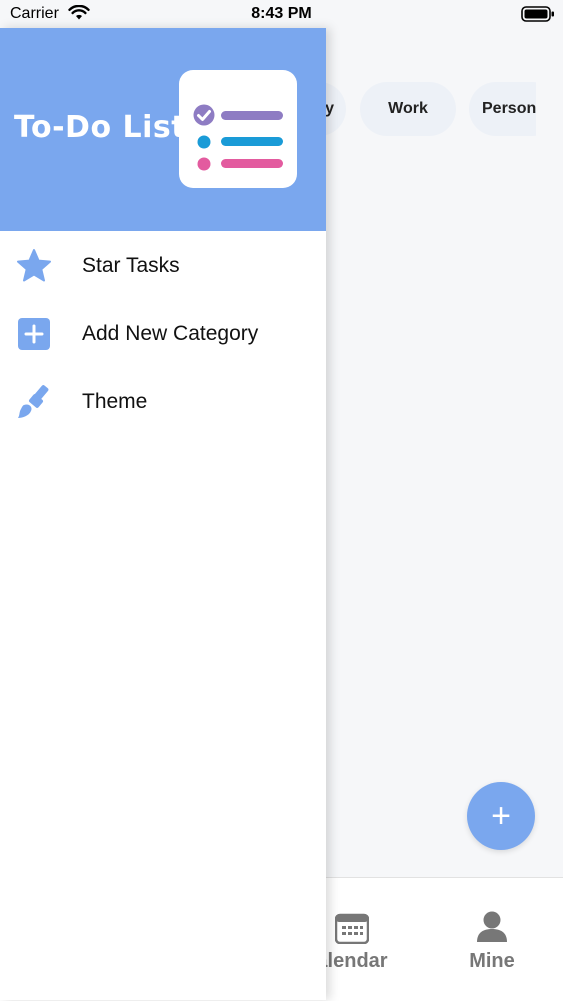 The width and height of the screenshot is (563, 1001). I want to click on calendar-icon, so click(352, 928).